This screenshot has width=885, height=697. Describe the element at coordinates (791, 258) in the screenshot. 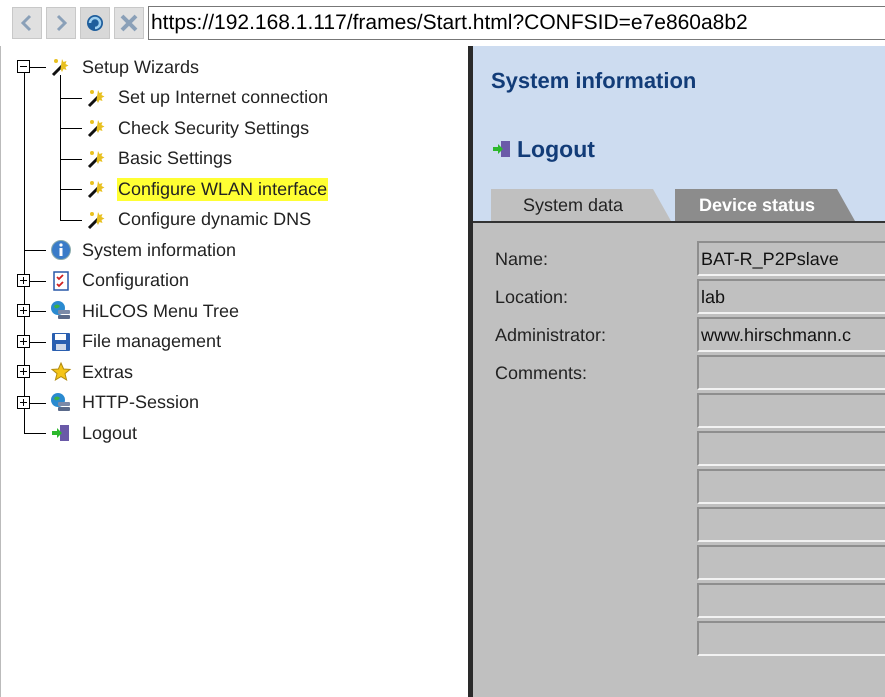

I see `text-field: BAT-R_P2Pslave` at that location.